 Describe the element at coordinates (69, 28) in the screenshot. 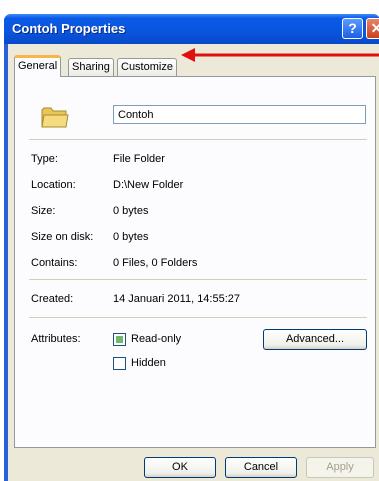

I see `window-title: Contoh Properties` at that location.